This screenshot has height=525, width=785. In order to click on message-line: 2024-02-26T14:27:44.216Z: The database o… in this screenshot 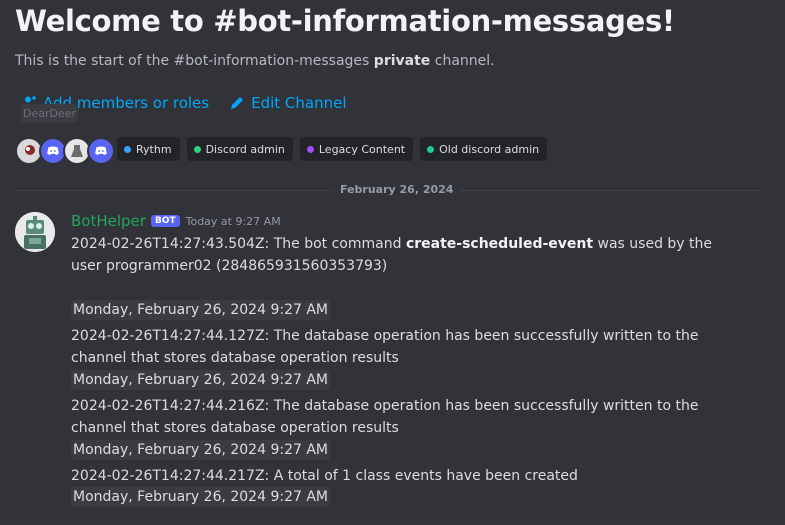, I will do `click(385, 417)`.